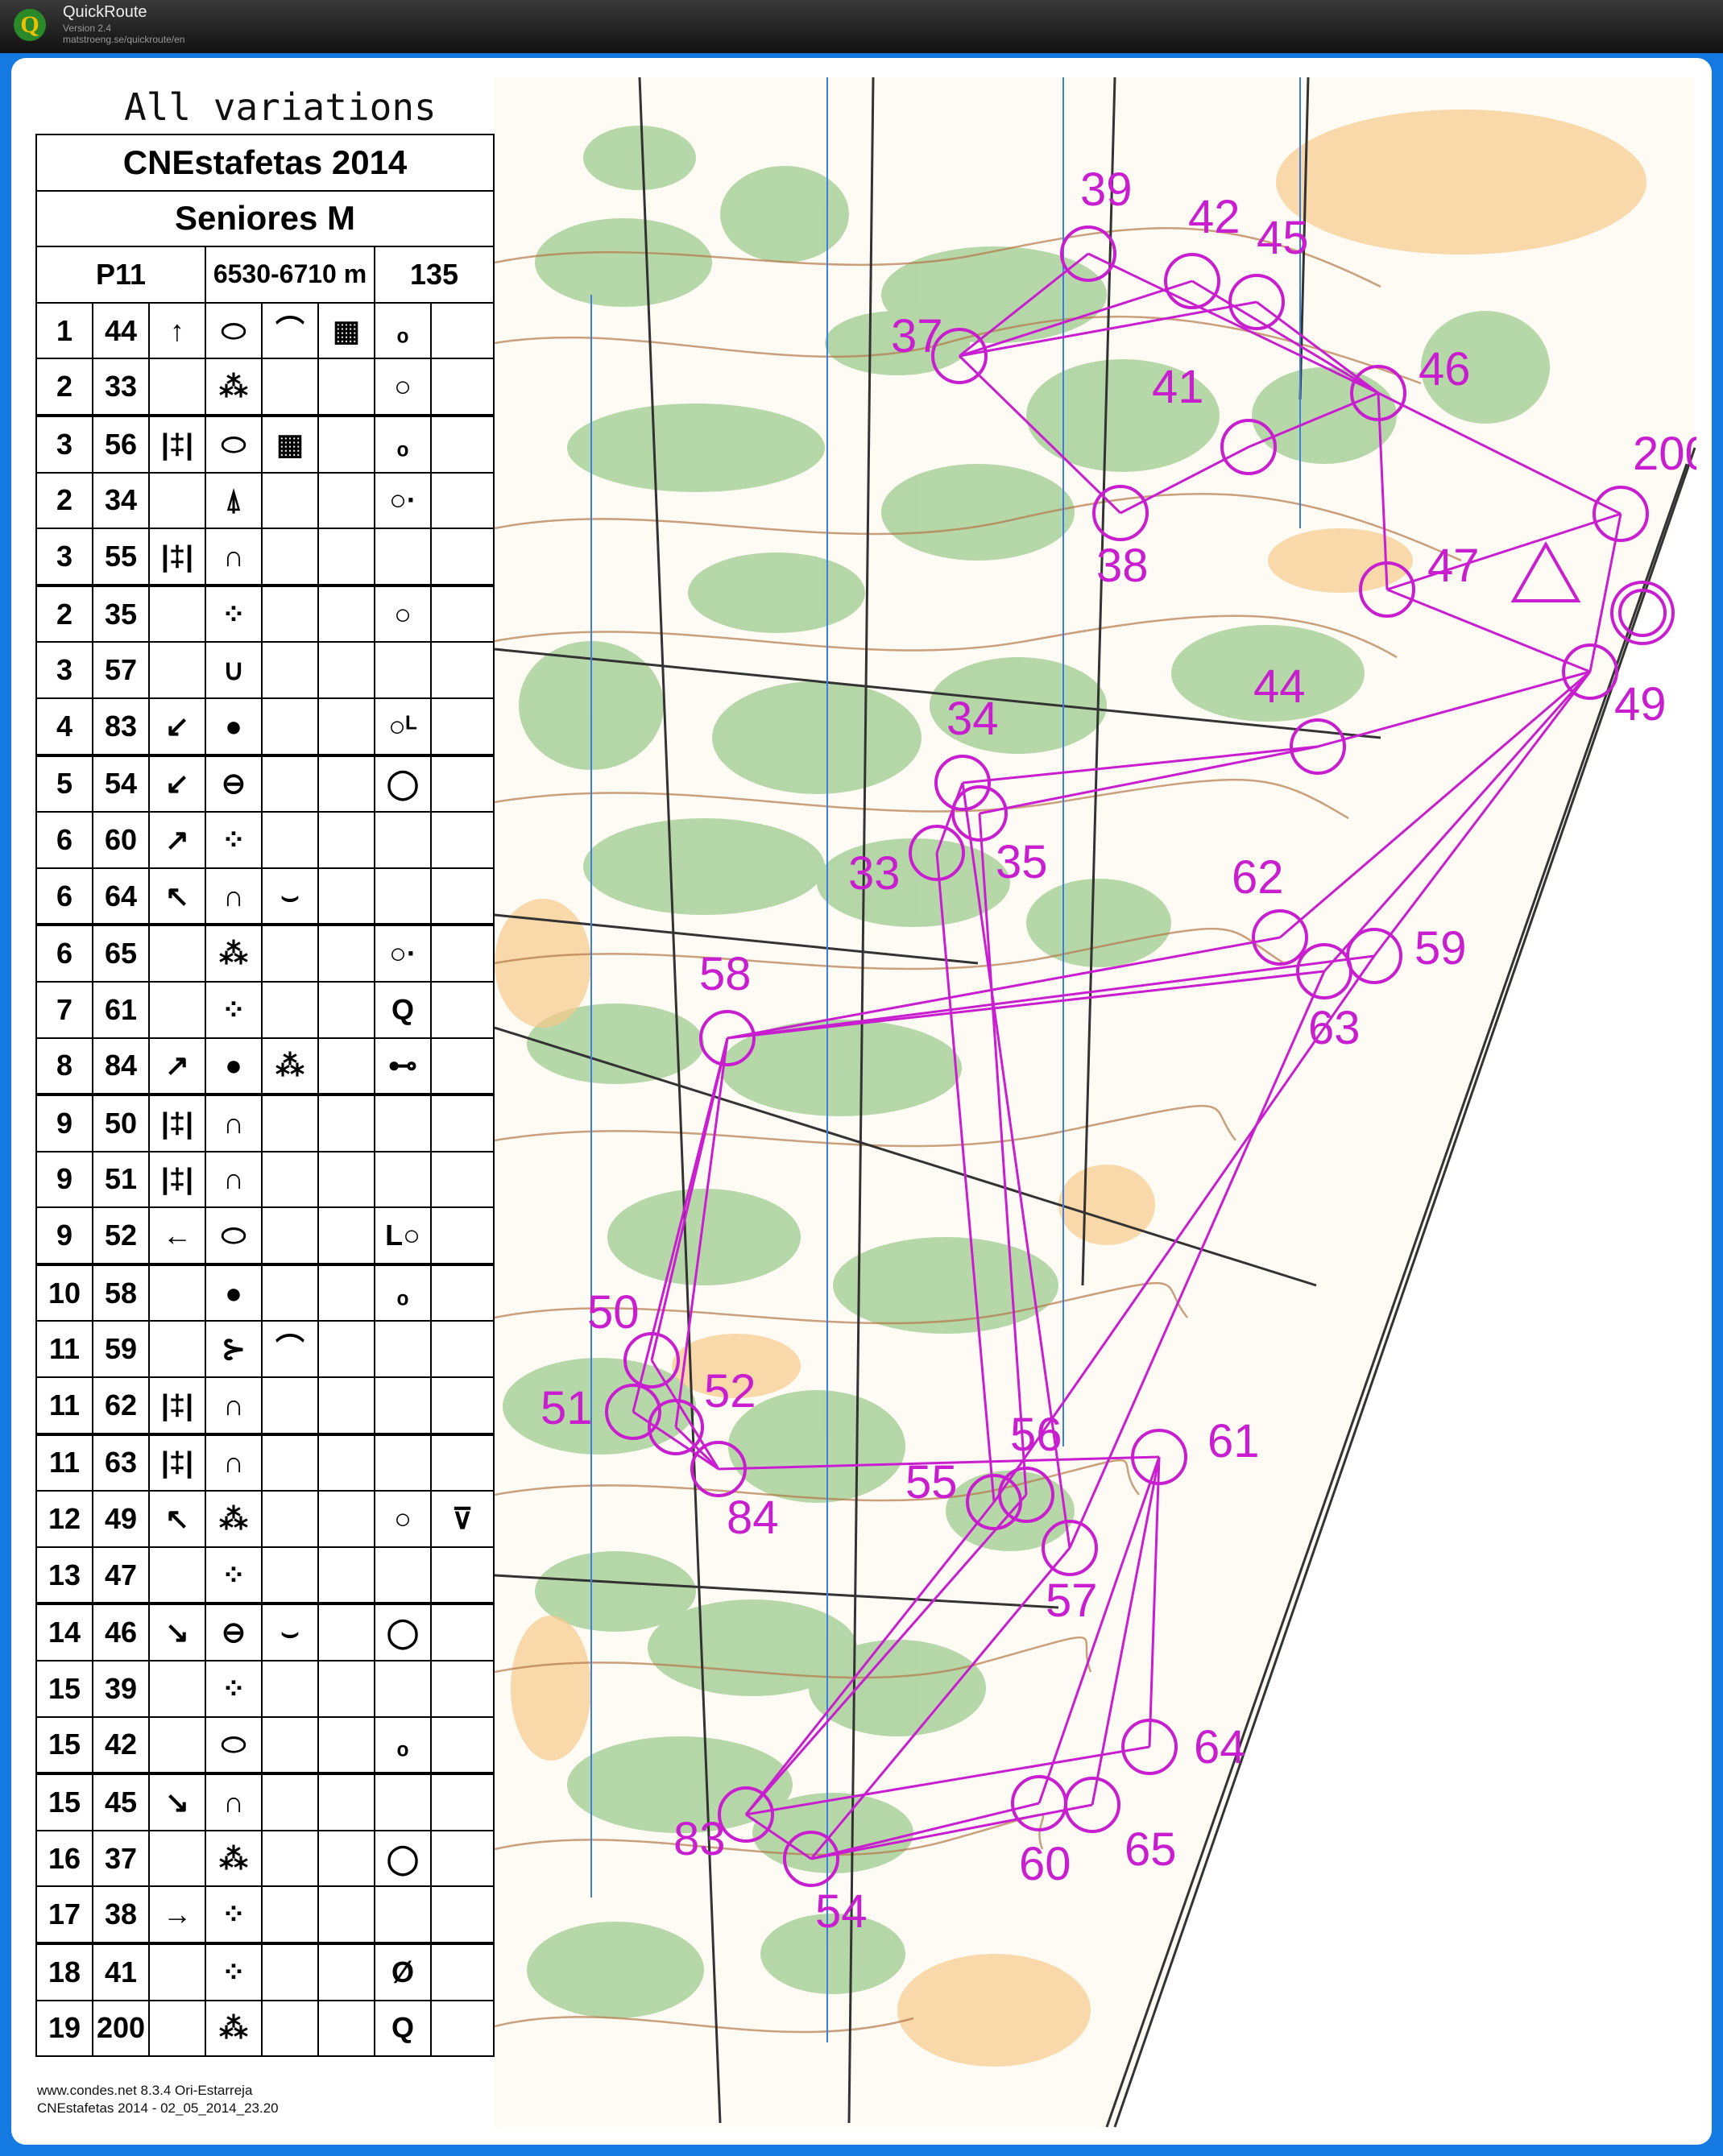 Image resolution: width=1723 pixels, height=2156 pixels. What do you see at coordinates (1214, 217) in the screenshot?
I see `control-number-label: 42` at bounding box center [1214, 217].